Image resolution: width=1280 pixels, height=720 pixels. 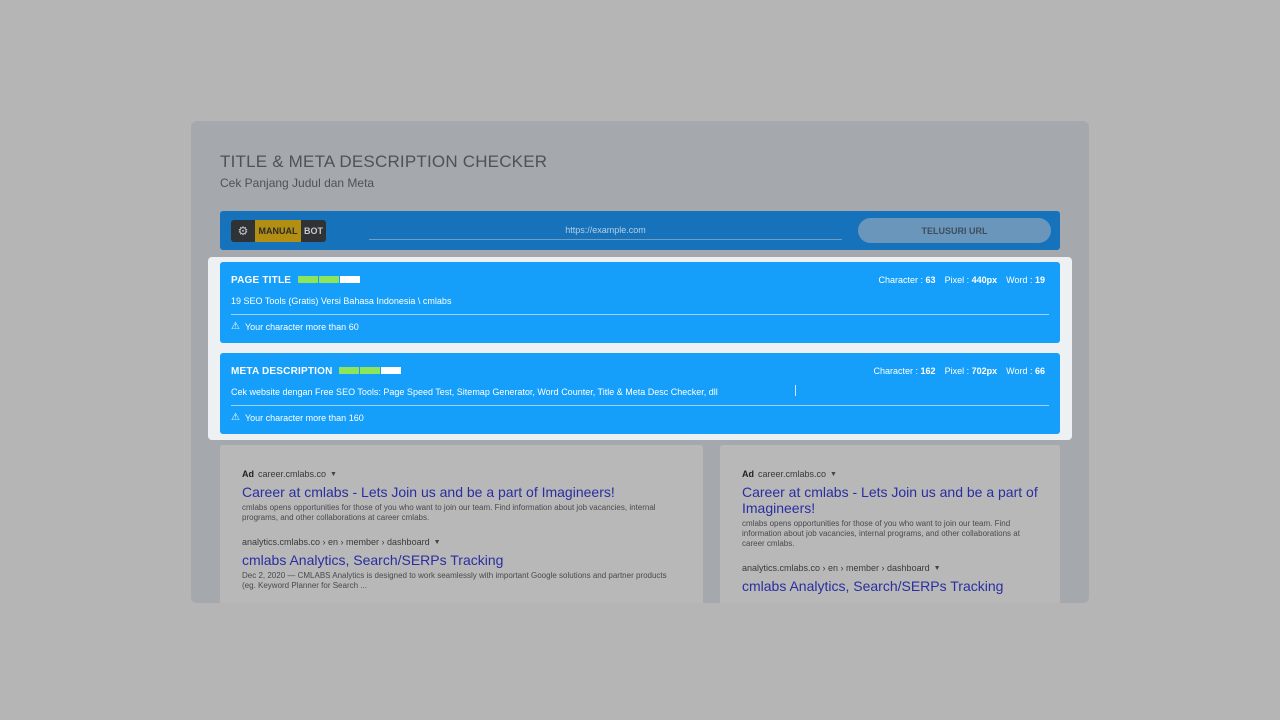 I want to click on url-toolbar: ⚙ MANUAL BOT TELUSURI URL, so click(x=640, y=230).